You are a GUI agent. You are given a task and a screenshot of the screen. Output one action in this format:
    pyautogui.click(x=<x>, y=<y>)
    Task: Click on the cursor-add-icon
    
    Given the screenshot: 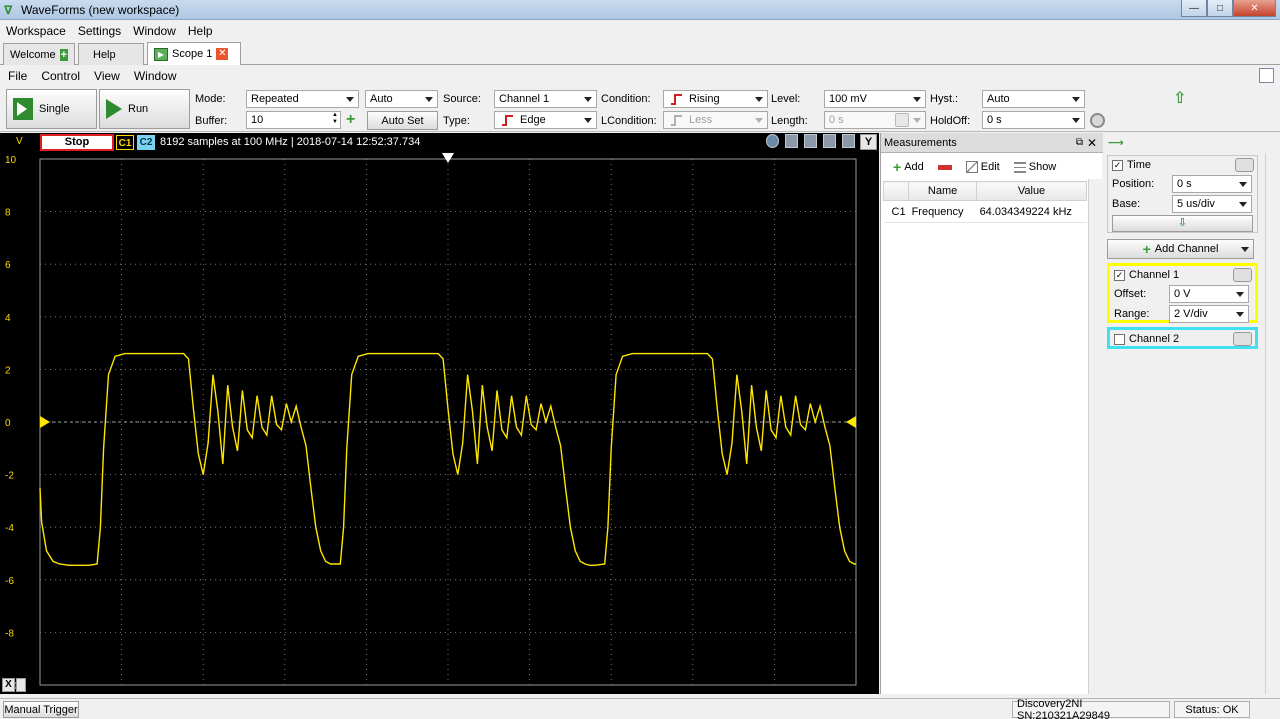 What is the action you would take?
    pyautogui.click(x=810, y=141)
    